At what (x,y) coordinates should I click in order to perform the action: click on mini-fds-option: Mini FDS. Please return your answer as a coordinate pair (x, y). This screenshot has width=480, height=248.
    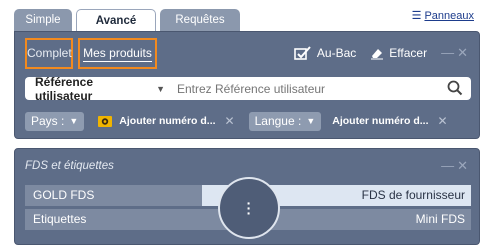
    Looking at the image, I should click on (440, 219).